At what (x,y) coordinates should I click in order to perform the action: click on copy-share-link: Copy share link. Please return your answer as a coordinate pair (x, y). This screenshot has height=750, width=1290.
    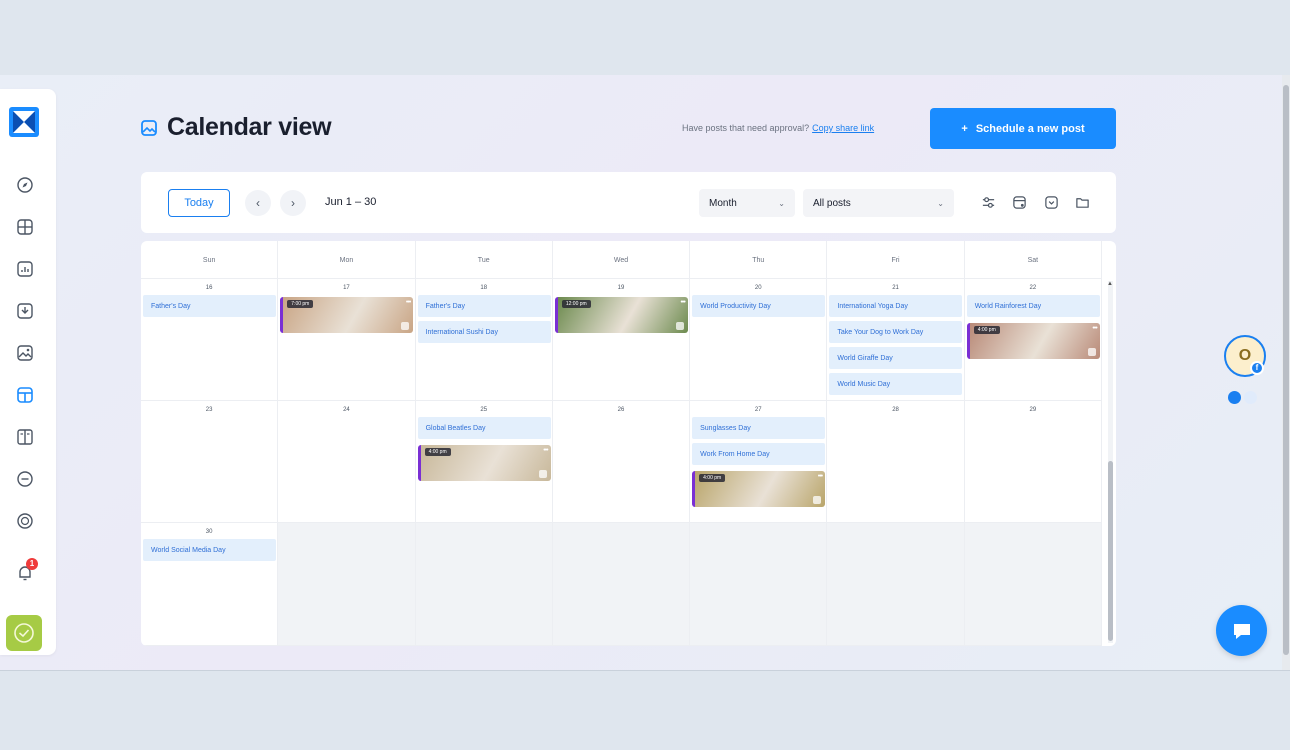
    Looking at the image, I should click on (843, 128).